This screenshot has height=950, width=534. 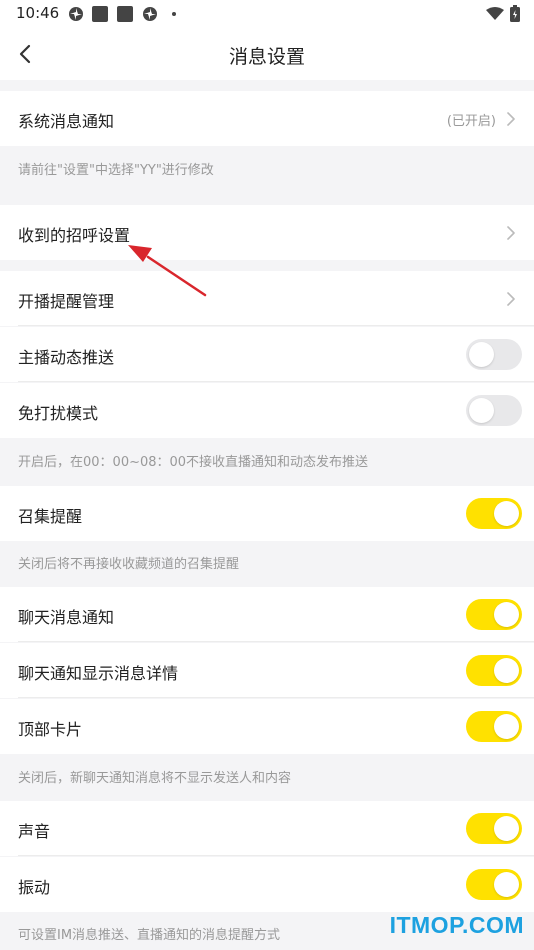 What do you see at coordinates (66, 357) in the screenshot?
I see `row-label: 主播动态推送` at bounding box center [66, 357].